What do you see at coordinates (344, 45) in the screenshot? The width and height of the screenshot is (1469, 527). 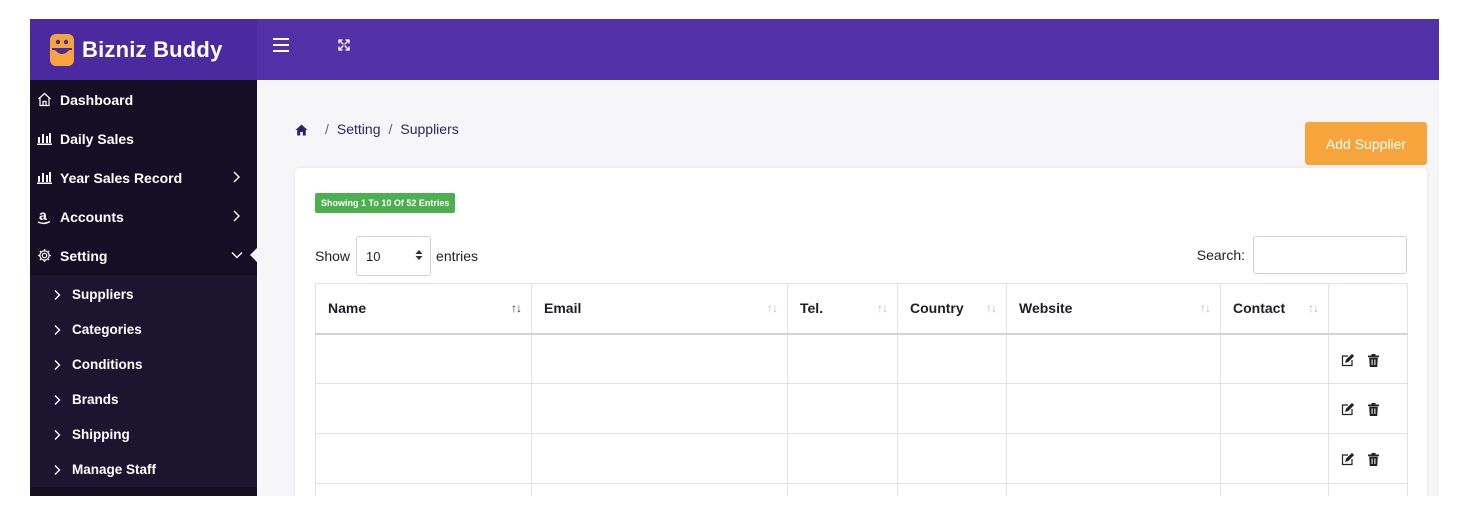 I see `expand-arrows-icon` at bounding box center [344, 45].